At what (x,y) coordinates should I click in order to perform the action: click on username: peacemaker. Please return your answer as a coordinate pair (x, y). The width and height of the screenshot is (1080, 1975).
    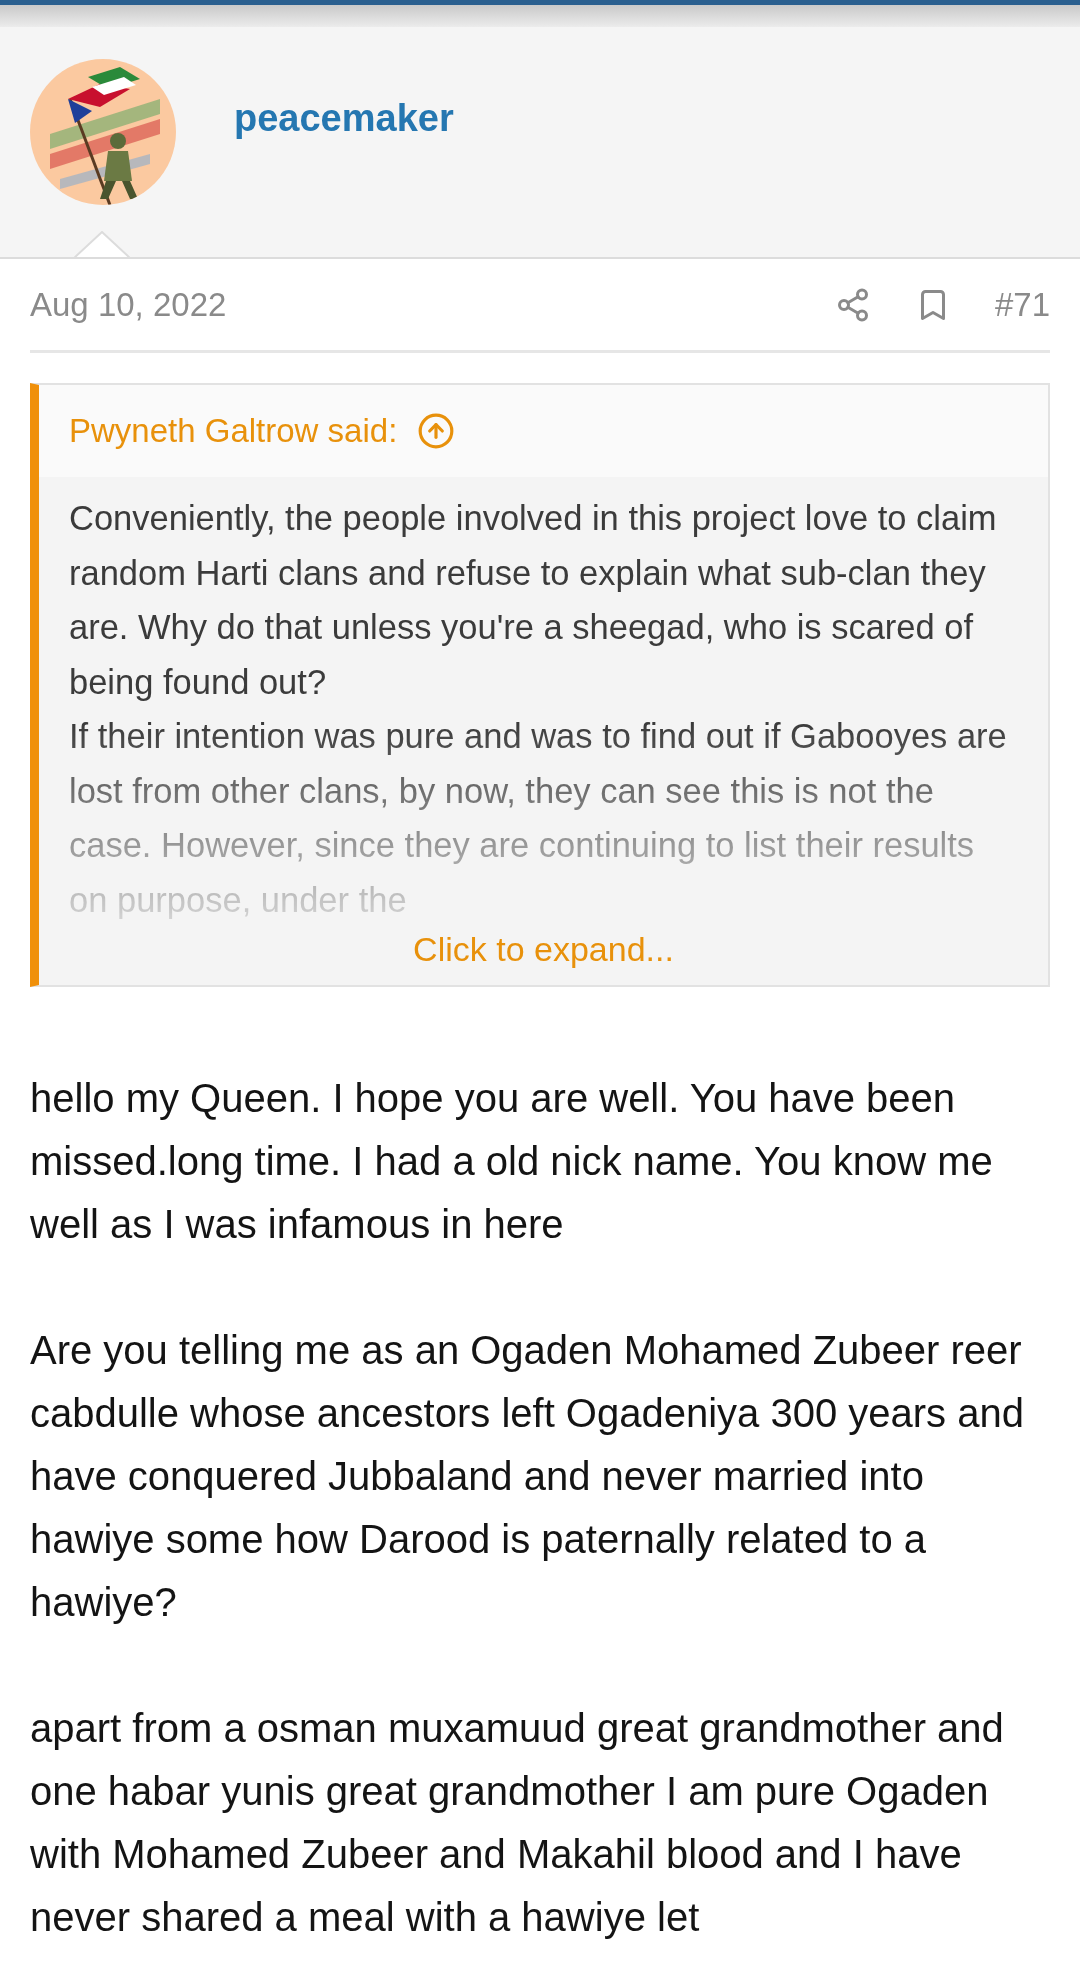
    Looking at the image, I should click on (344, 118).